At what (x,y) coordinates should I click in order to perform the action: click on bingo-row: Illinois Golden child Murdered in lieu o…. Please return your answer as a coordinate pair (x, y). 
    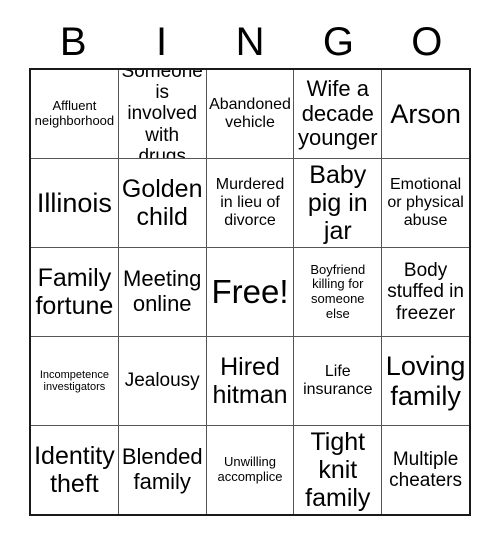
    Looking at the image, I should click on (250, 202).